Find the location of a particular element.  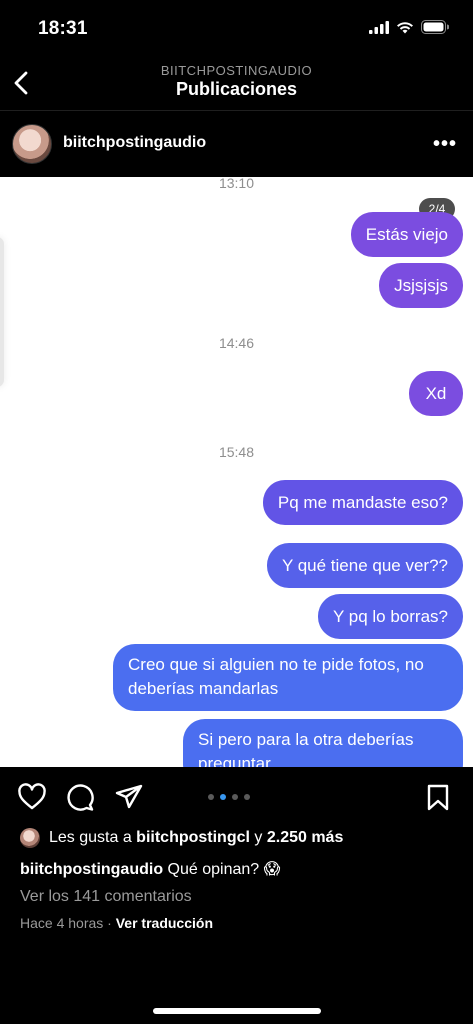

header-account: BIITCHPOSTINGAUDIO is located at coordinates (236, 70).